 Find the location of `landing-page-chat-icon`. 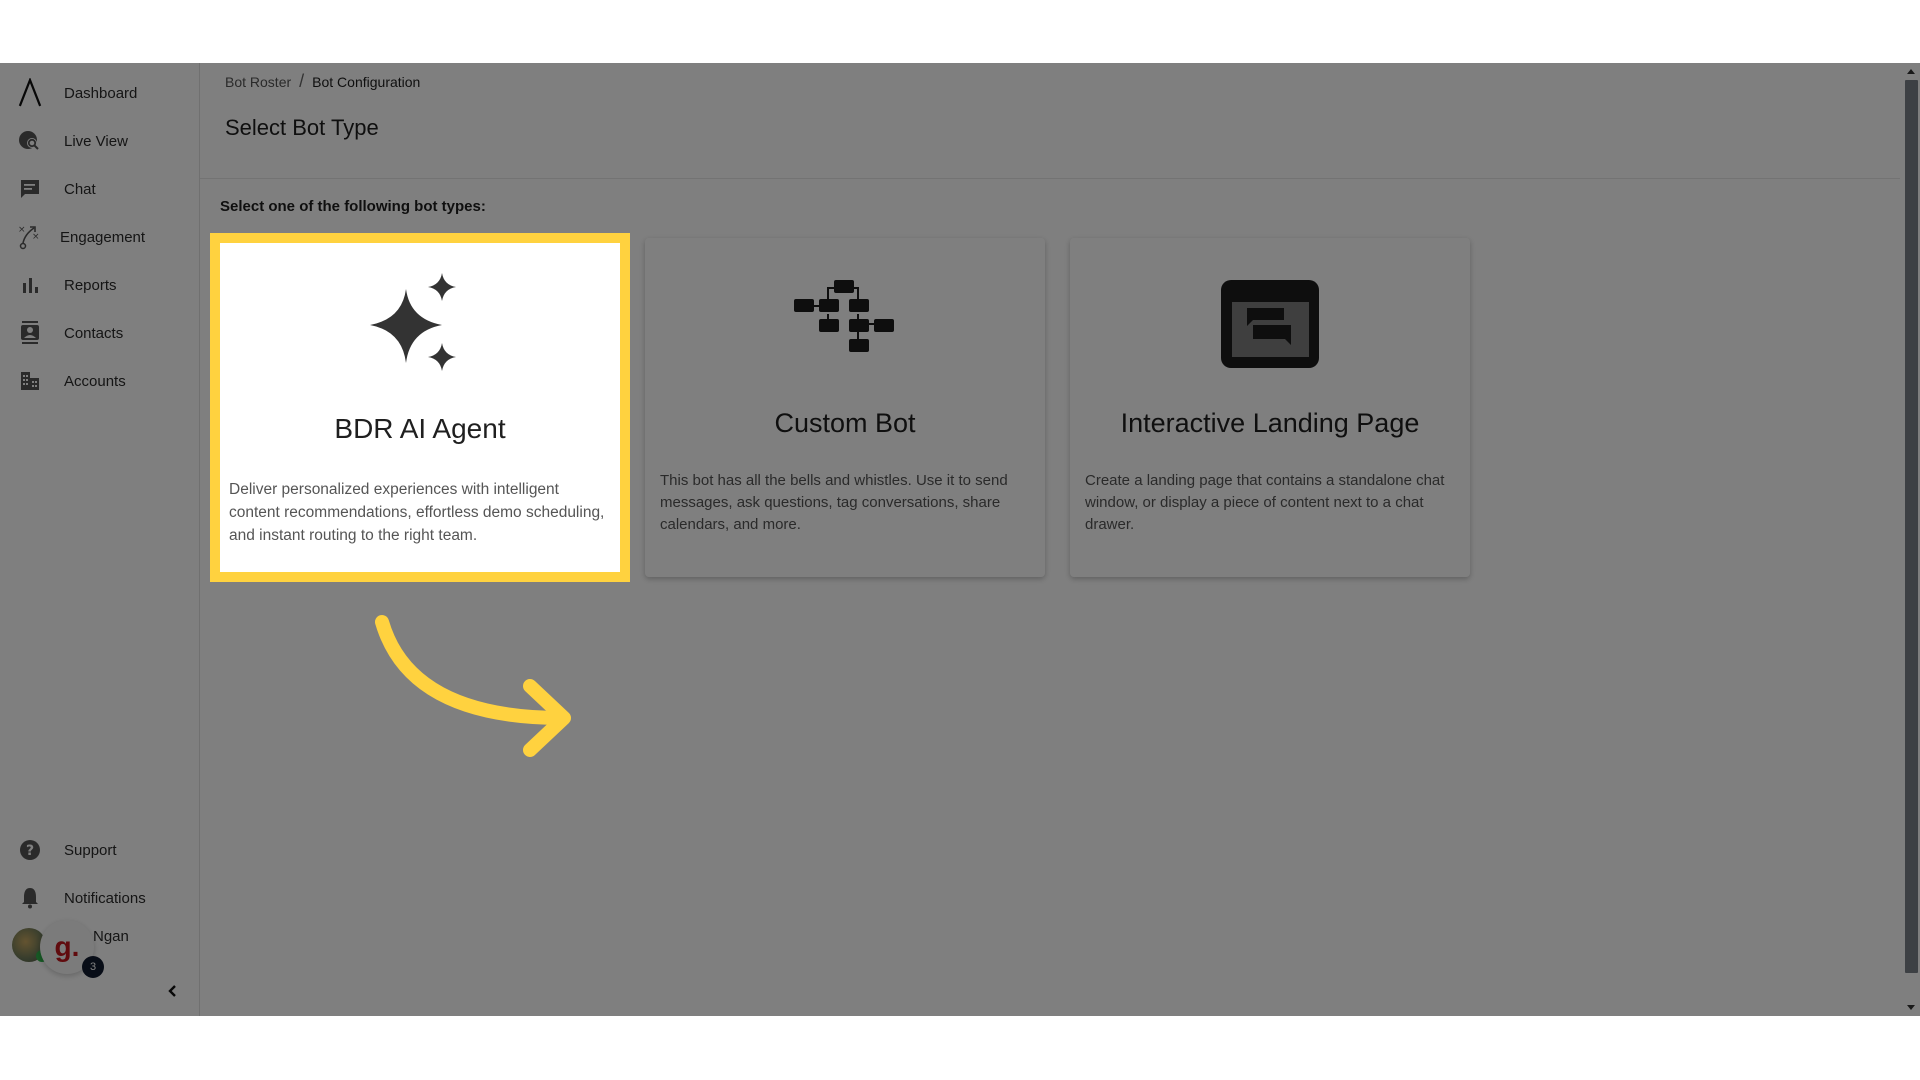

landing-page-chat-icon is located at coordinates (1270, 328).